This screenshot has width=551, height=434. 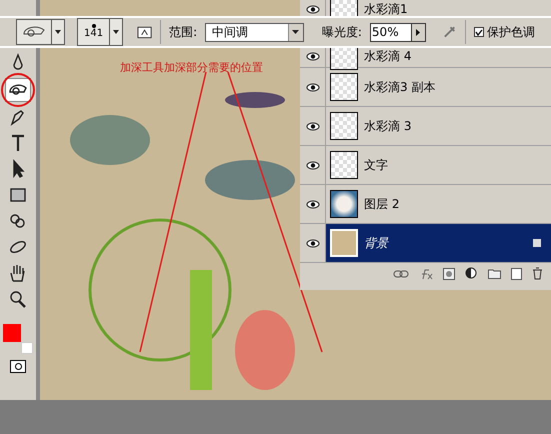 I want to click on range-dropdown: 中间调, so click(x=254, y=32).